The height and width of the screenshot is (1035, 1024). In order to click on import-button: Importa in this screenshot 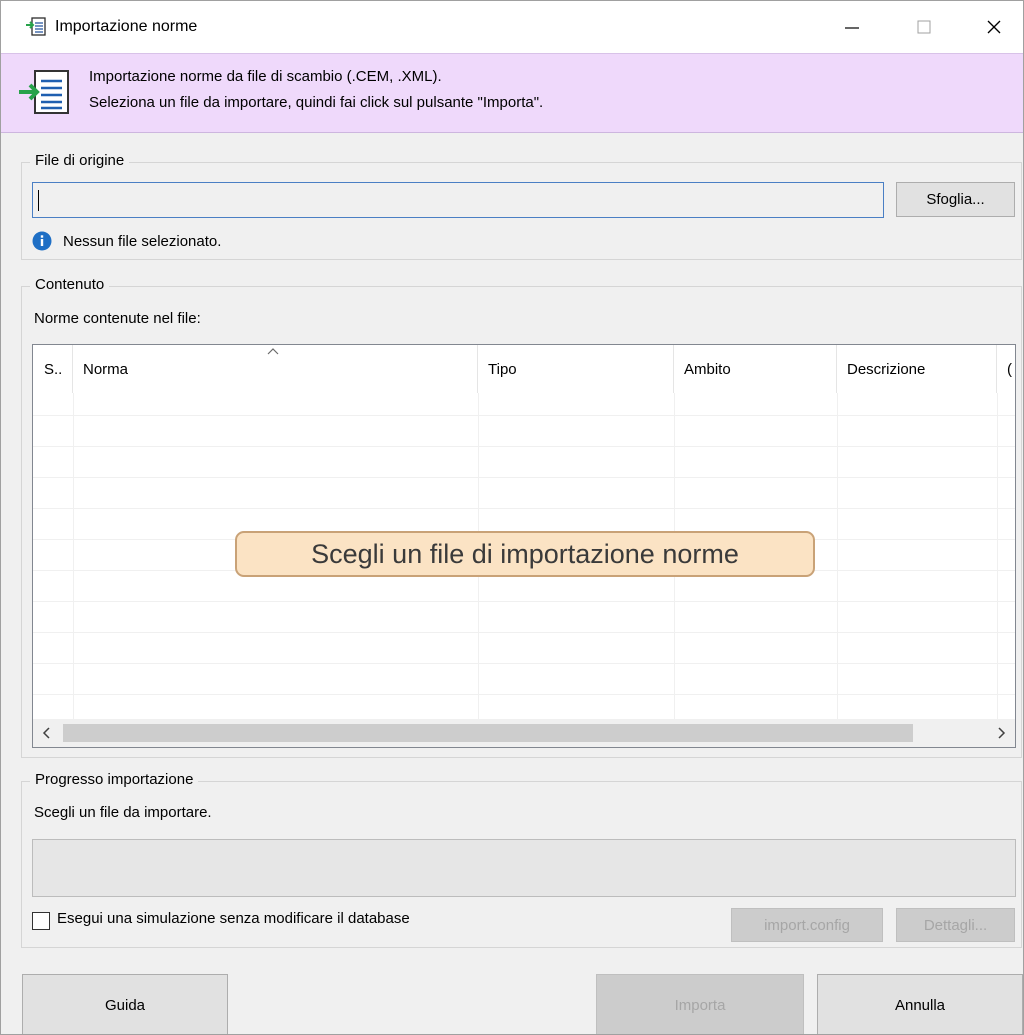, I will do `click(700, 1004)`.